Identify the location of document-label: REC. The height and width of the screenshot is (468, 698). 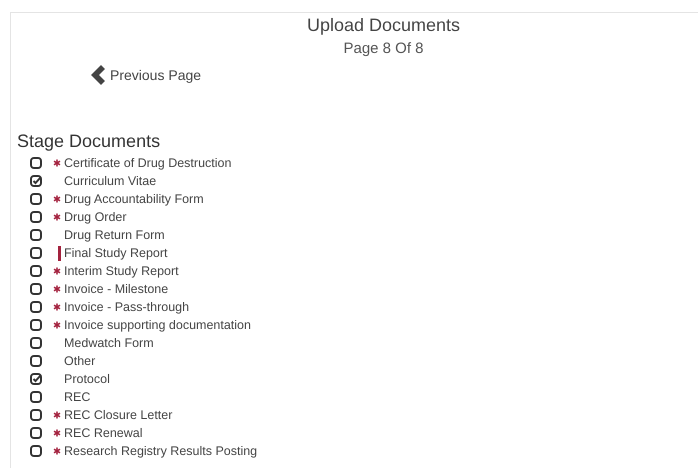
(77, 397).